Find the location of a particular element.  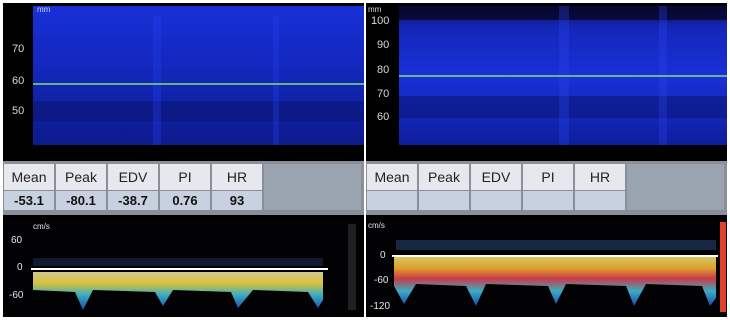

measurement-value: -80.1 is located at coordinates (81, 200).